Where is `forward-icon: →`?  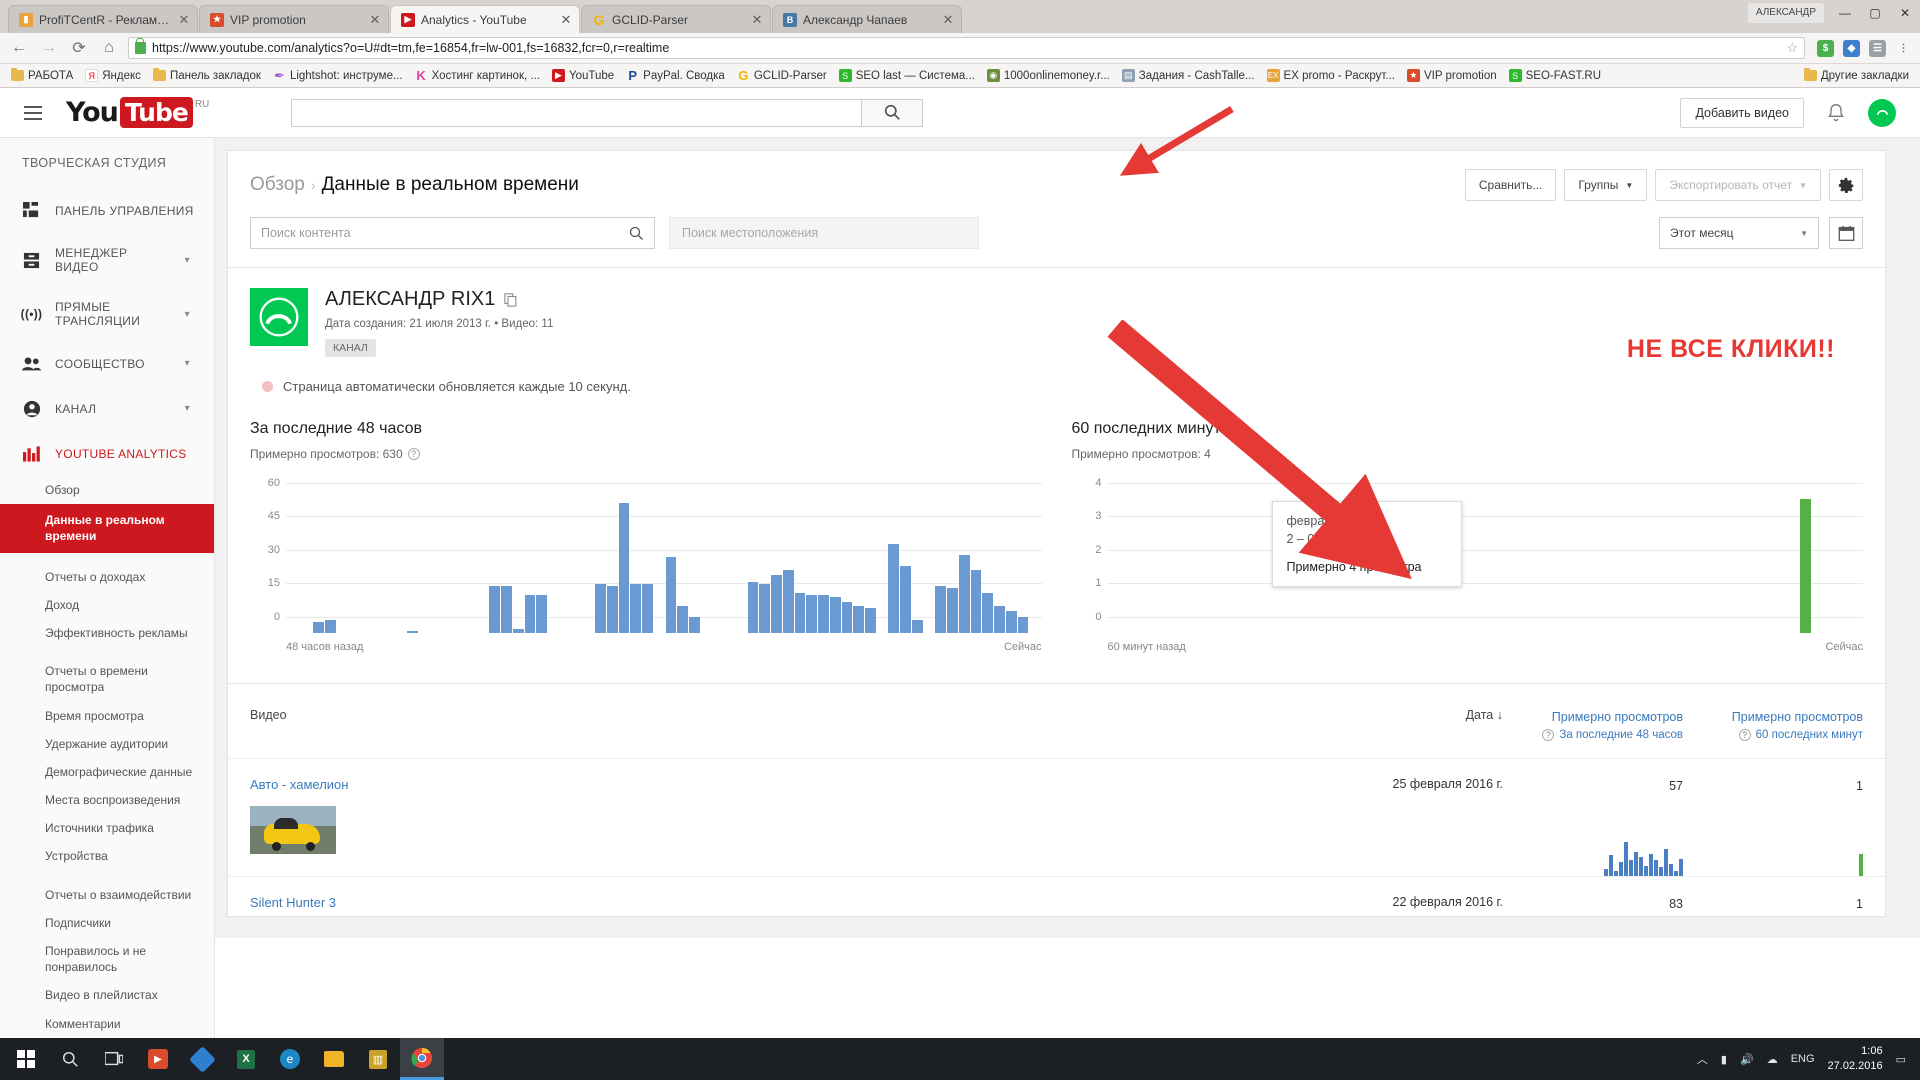
forward-icon: → is located at coordinates (49, 48).